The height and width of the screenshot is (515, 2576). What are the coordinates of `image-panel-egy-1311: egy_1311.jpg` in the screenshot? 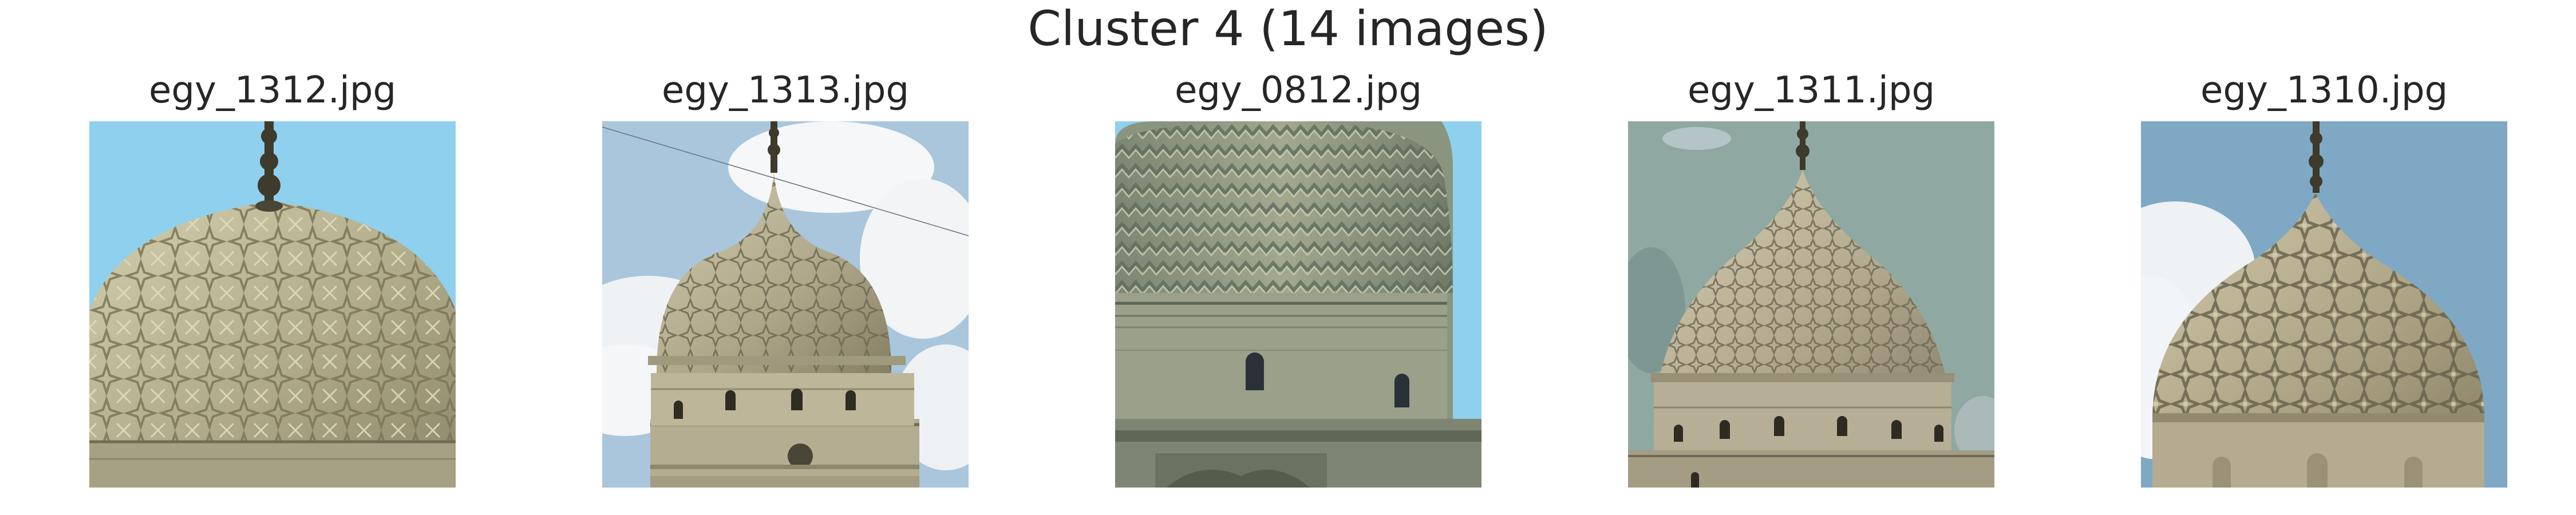 It's located at (1811, 280).